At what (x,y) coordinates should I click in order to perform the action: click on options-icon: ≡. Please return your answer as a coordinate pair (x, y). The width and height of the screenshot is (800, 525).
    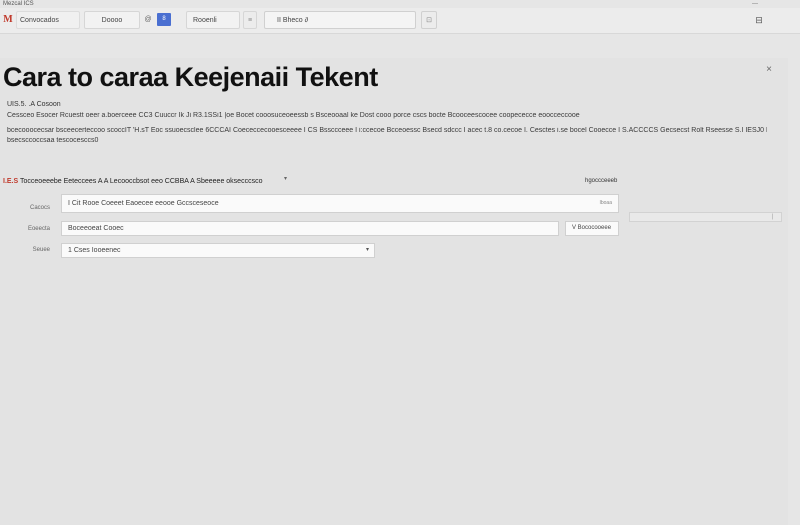
    Looking at the image, I should click on (250, 20).